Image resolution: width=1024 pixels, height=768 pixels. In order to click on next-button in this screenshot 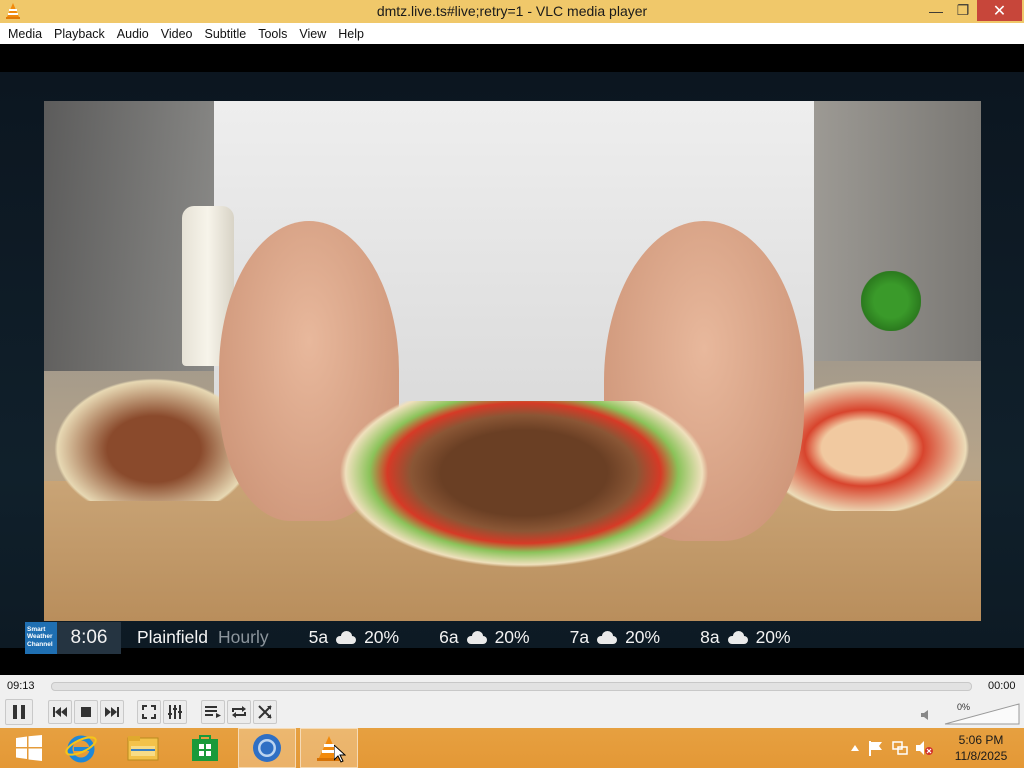, I will do `click(112, 712)`.